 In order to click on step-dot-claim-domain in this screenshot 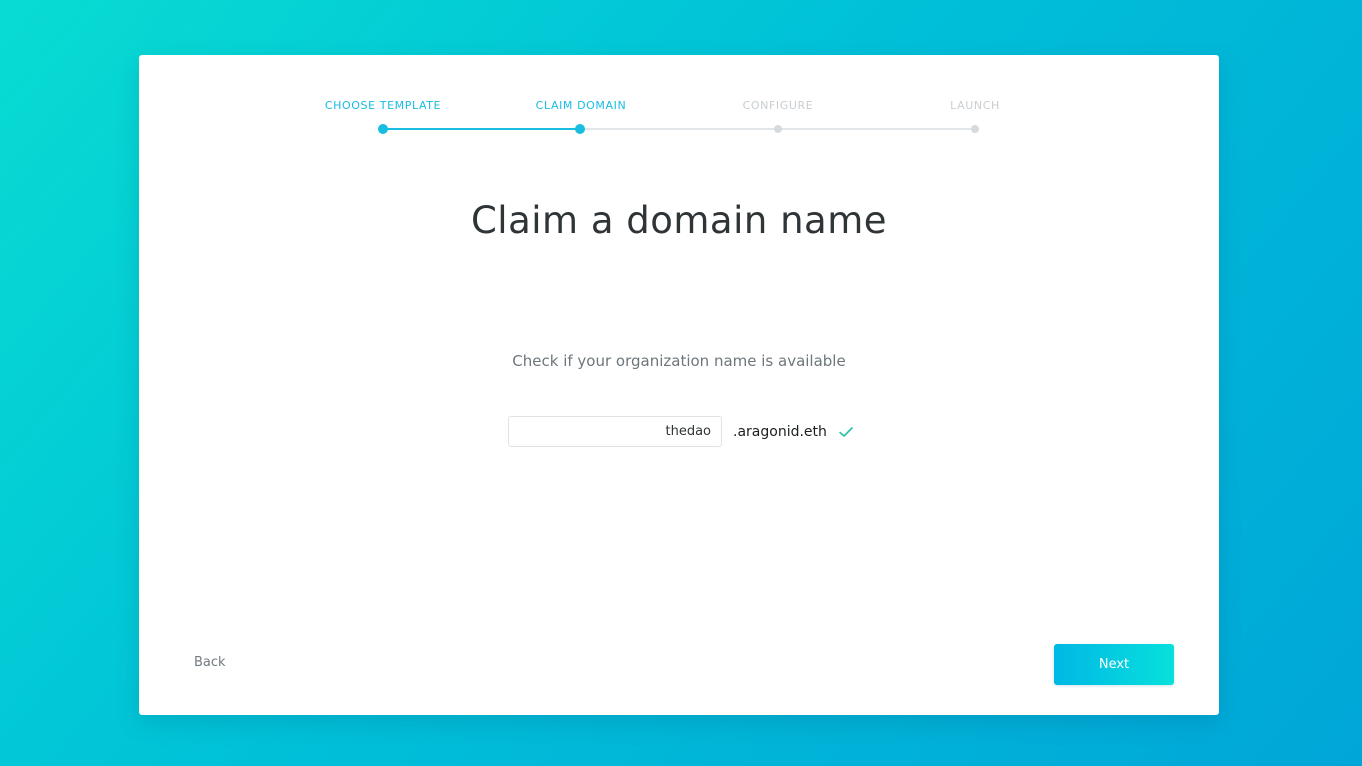, I will do `click(580, 129)`.